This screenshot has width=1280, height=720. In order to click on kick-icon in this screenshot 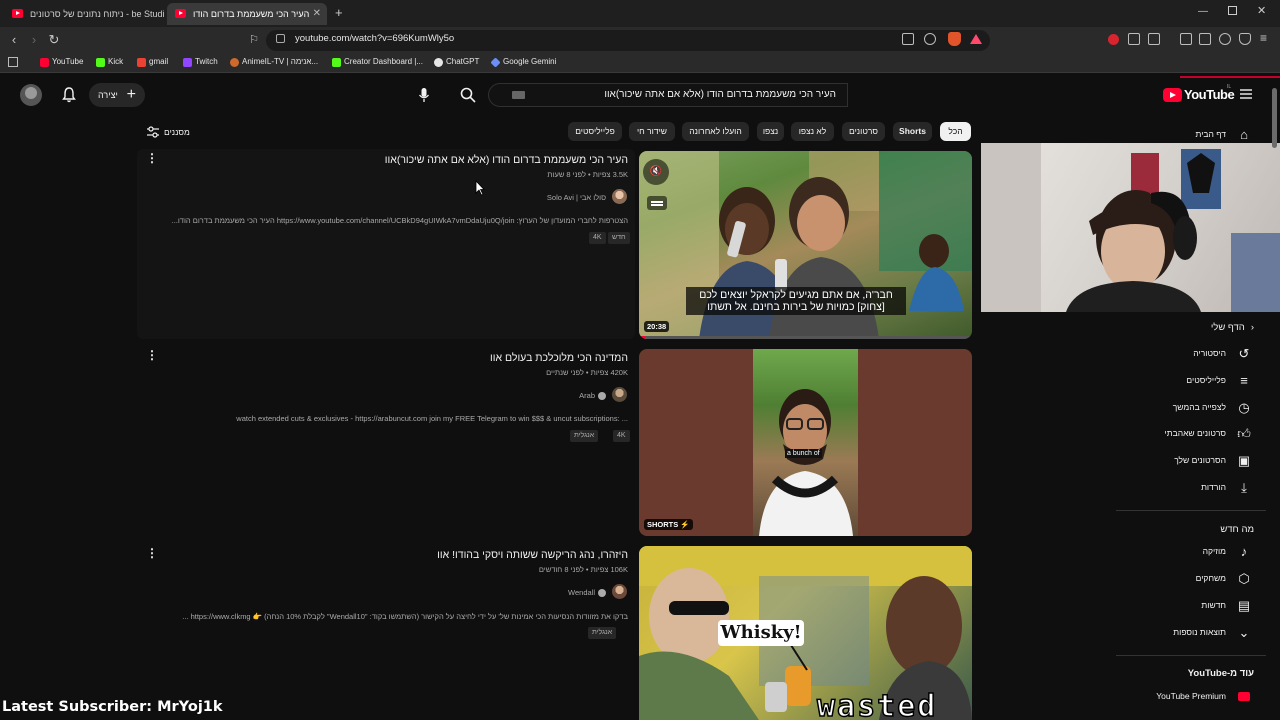, I will do `click(100, 62)`.